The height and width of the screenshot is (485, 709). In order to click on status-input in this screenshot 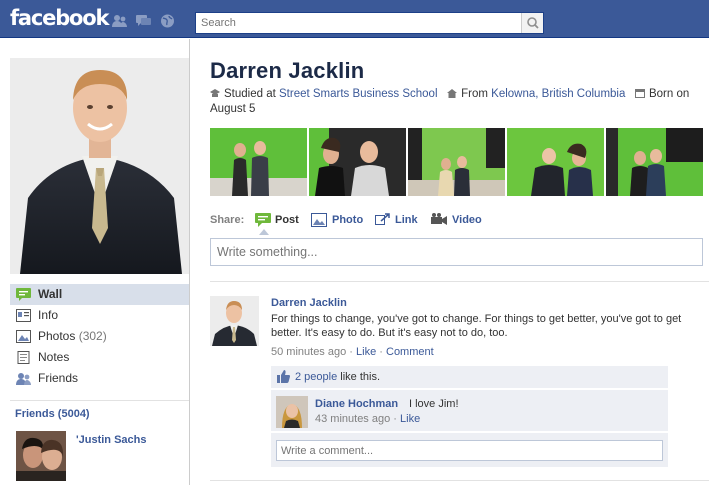, I will do `click(456, 252)`.